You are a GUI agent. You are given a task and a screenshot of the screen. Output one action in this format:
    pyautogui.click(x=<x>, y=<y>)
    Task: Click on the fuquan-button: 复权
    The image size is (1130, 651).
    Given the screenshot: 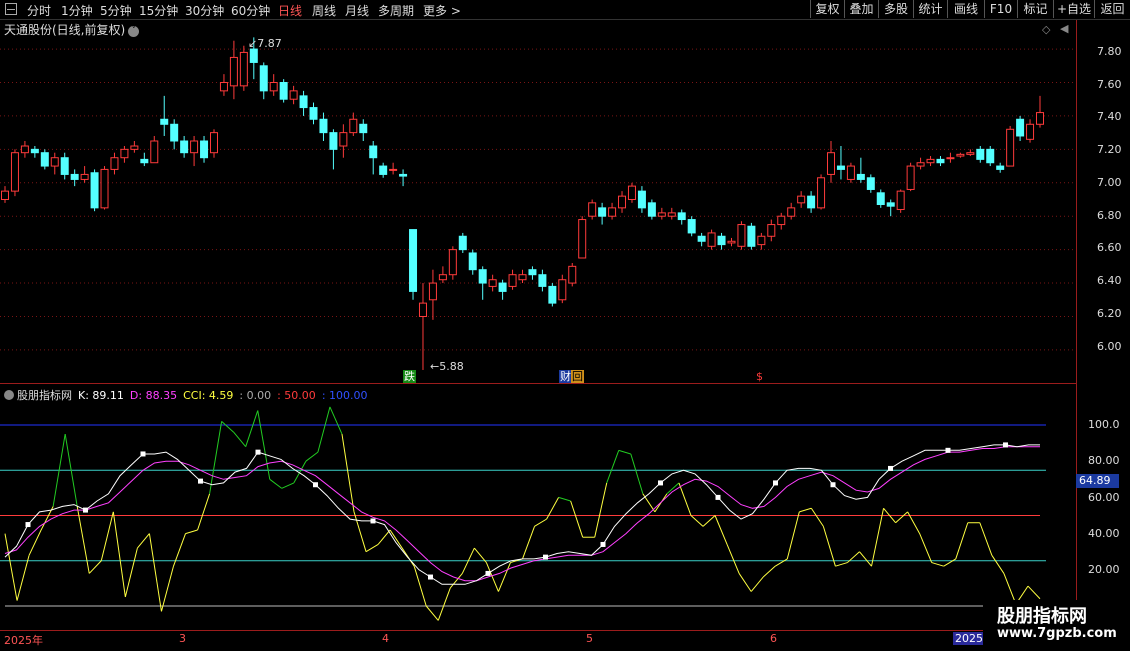 What is the action you would take?
    pyautogui.click(x=827, y=9)
    